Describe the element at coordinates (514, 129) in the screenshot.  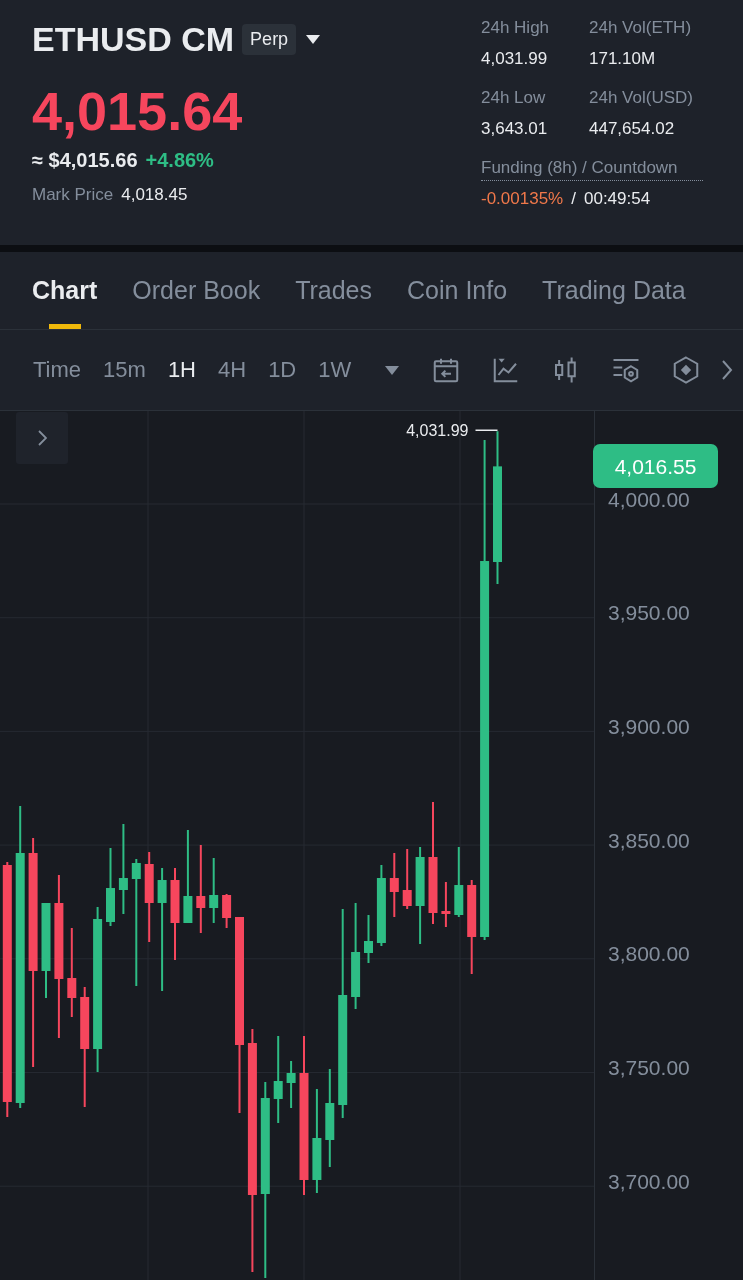
I see `stat-value: 3,643.01` at that location.